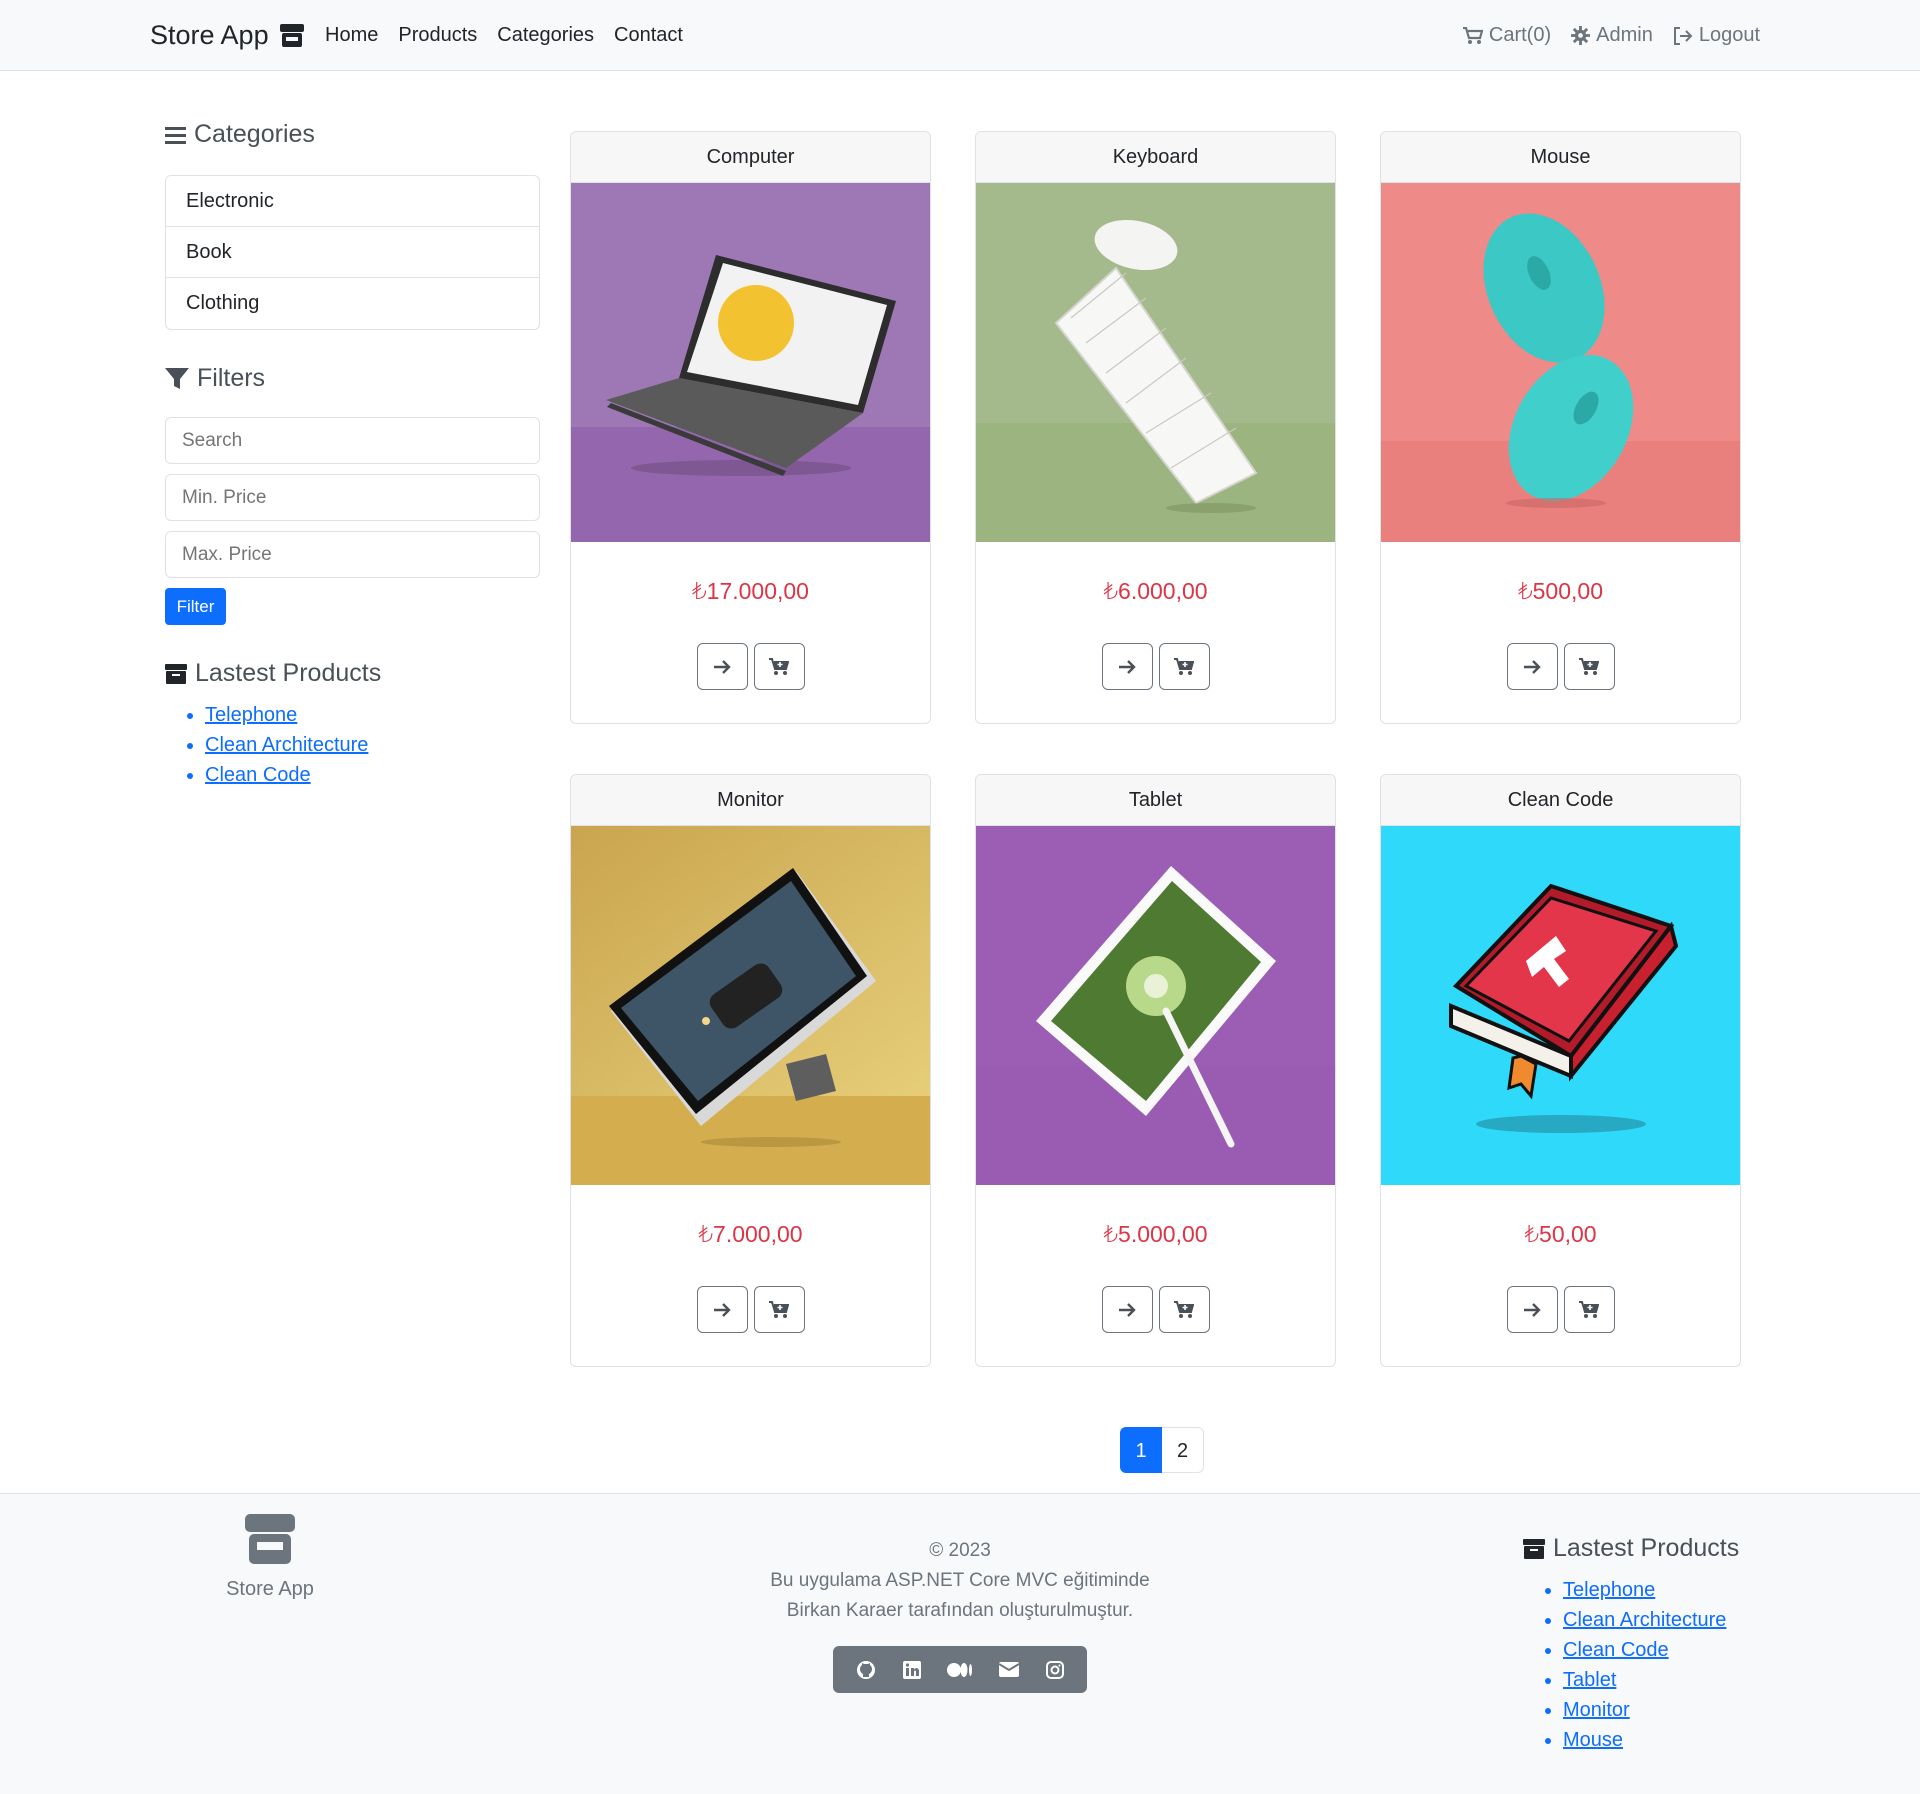 The image size is (1920, 1794). What do you see at coordinates (352, 134) in the screenshot?
I see `categories-heading: Categories` at bounding box center [352, 134].